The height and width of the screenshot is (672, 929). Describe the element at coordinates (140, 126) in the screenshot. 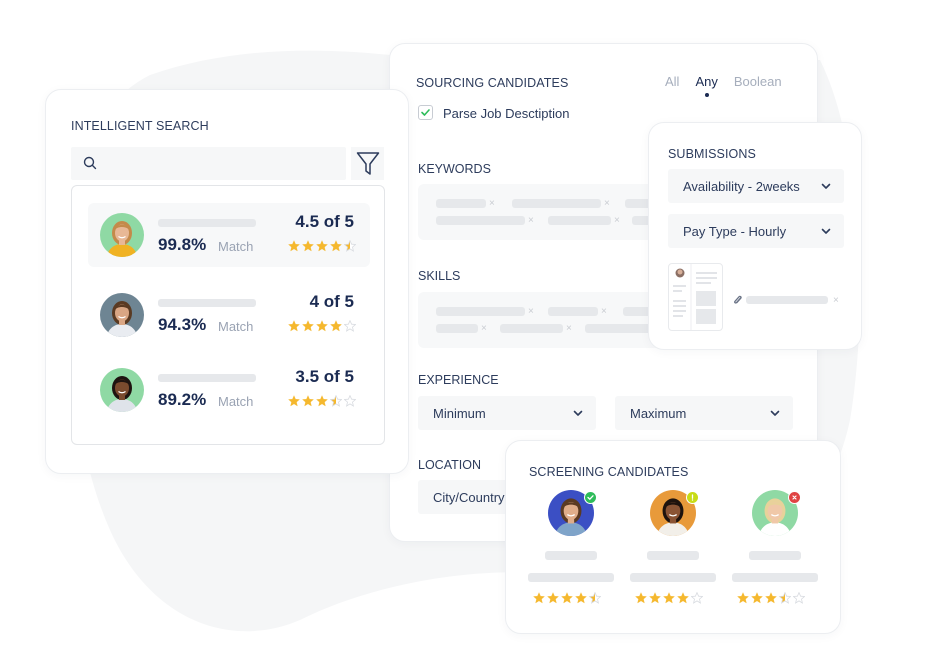

I see `intelligent-search-title: INTELLIGENT SEARCH` at that location.